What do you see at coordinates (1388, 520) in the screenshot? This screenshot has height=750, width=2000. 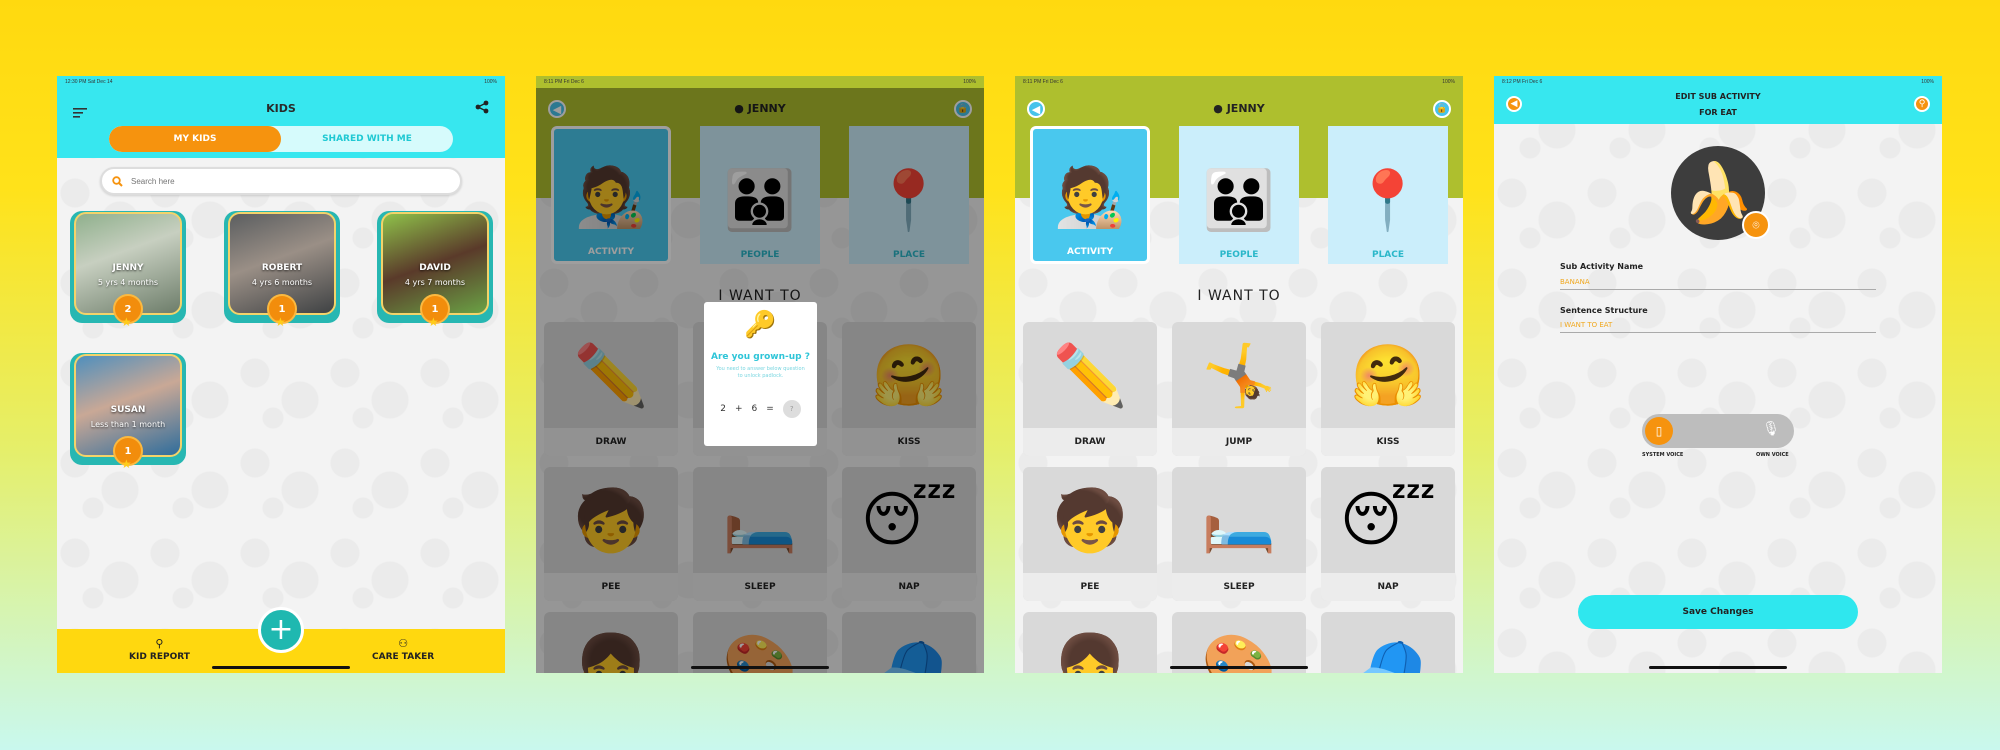 I see `nap-illustration: 😴` at bounding box center [1388, 520].